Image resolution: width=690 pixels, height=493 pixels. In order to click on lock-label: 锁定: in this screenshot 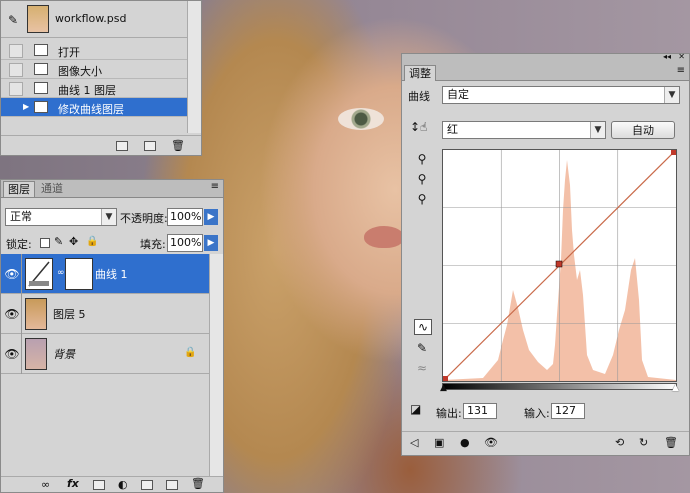, I will do `click(19, 244)`.